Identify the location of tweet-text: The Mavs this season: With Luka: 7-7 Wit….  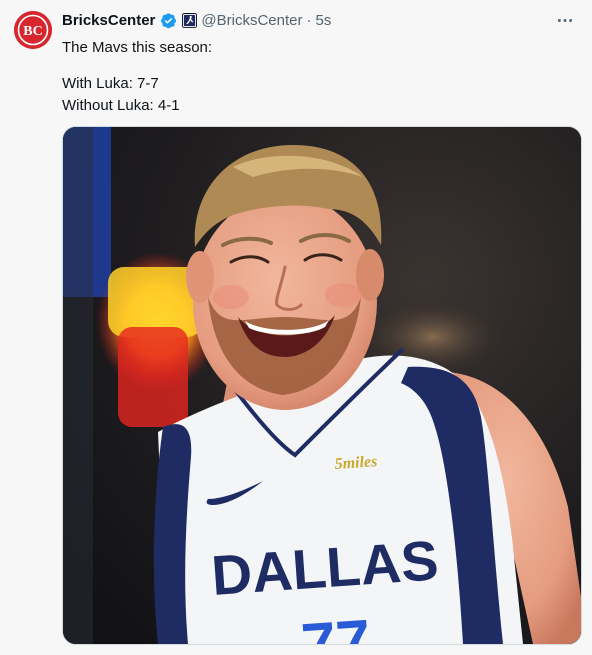
(317, 77).